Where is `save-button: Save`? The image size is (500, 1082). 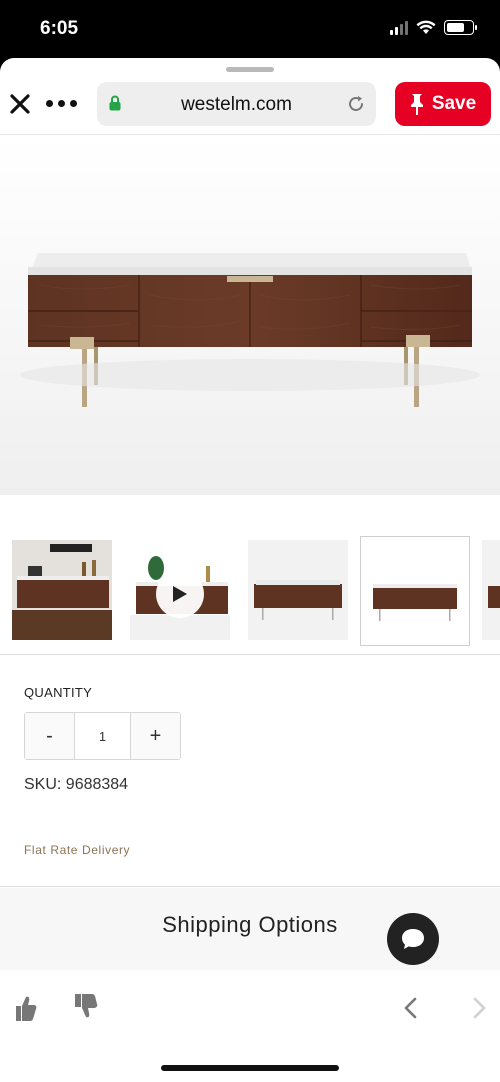
save-button: Save is located at coordinates (443, 104).